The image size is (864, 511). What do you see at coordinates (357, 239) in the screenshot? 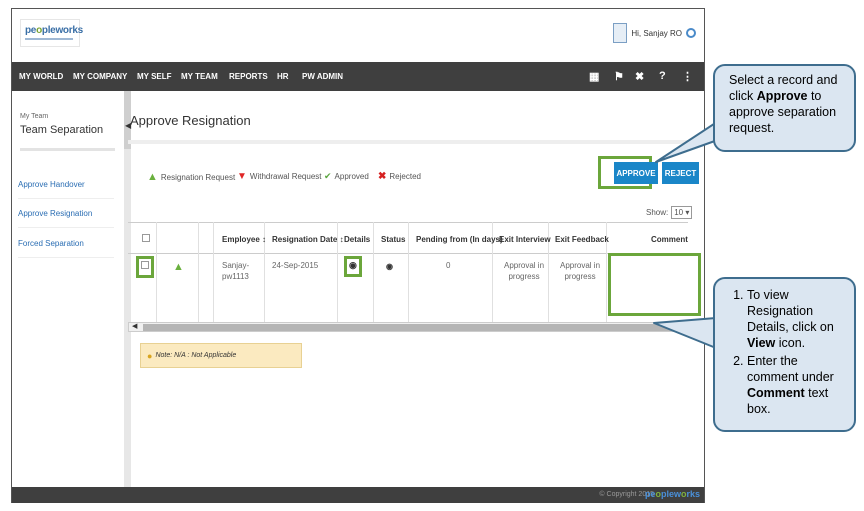
I see `column-header-details: Details` at bounding box center [357, 239].